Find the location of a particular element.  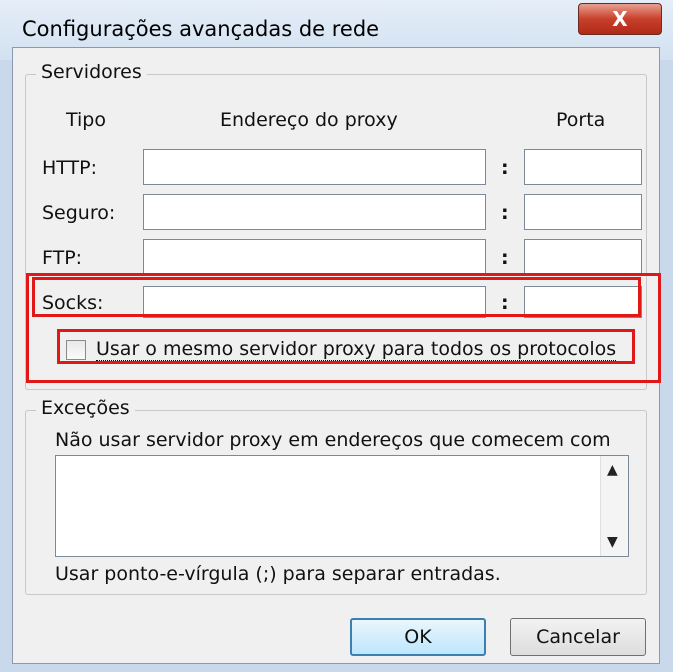

highlight-socks-row is located at coordinates (336, 297).